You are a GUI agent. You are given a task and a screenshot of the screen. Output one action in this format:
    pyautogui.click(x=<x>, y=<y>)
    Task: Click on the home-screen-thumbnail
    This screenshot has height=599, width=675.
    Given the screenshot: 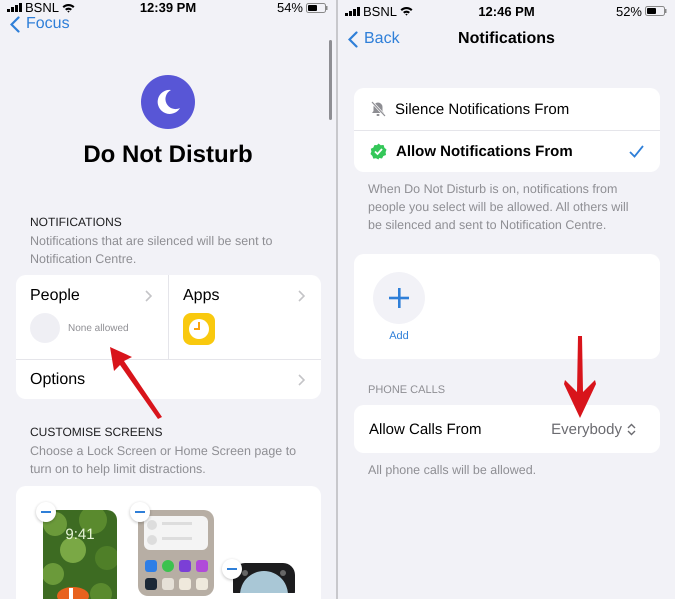 What is the action you would take?
    pyautogui.click(x=176, y=553)
    